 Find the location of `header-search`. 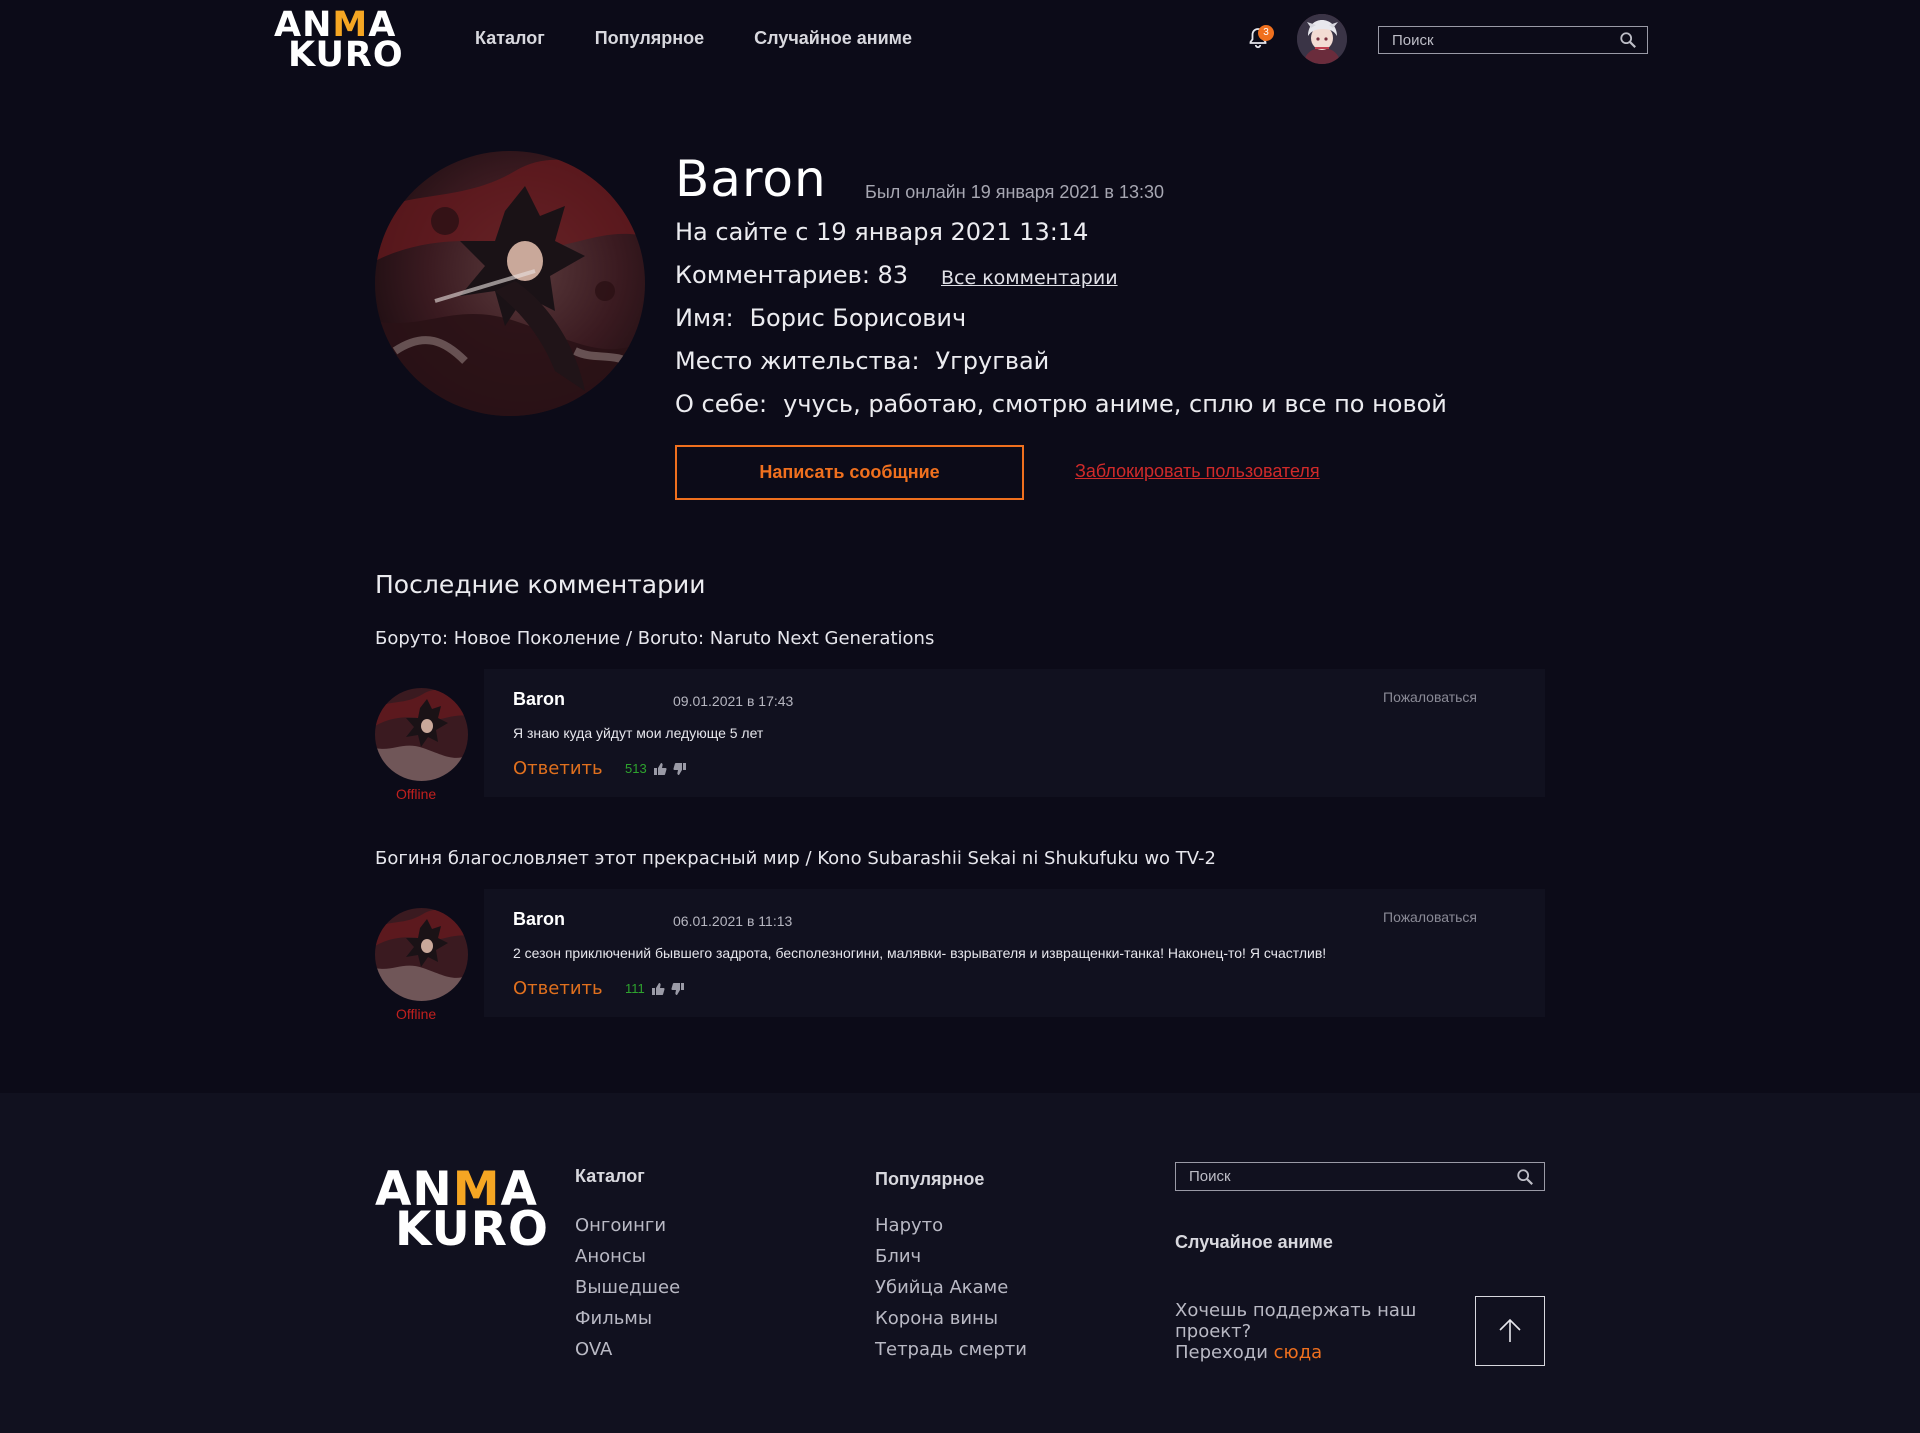

header-search is located at coordinates (1513, 40).